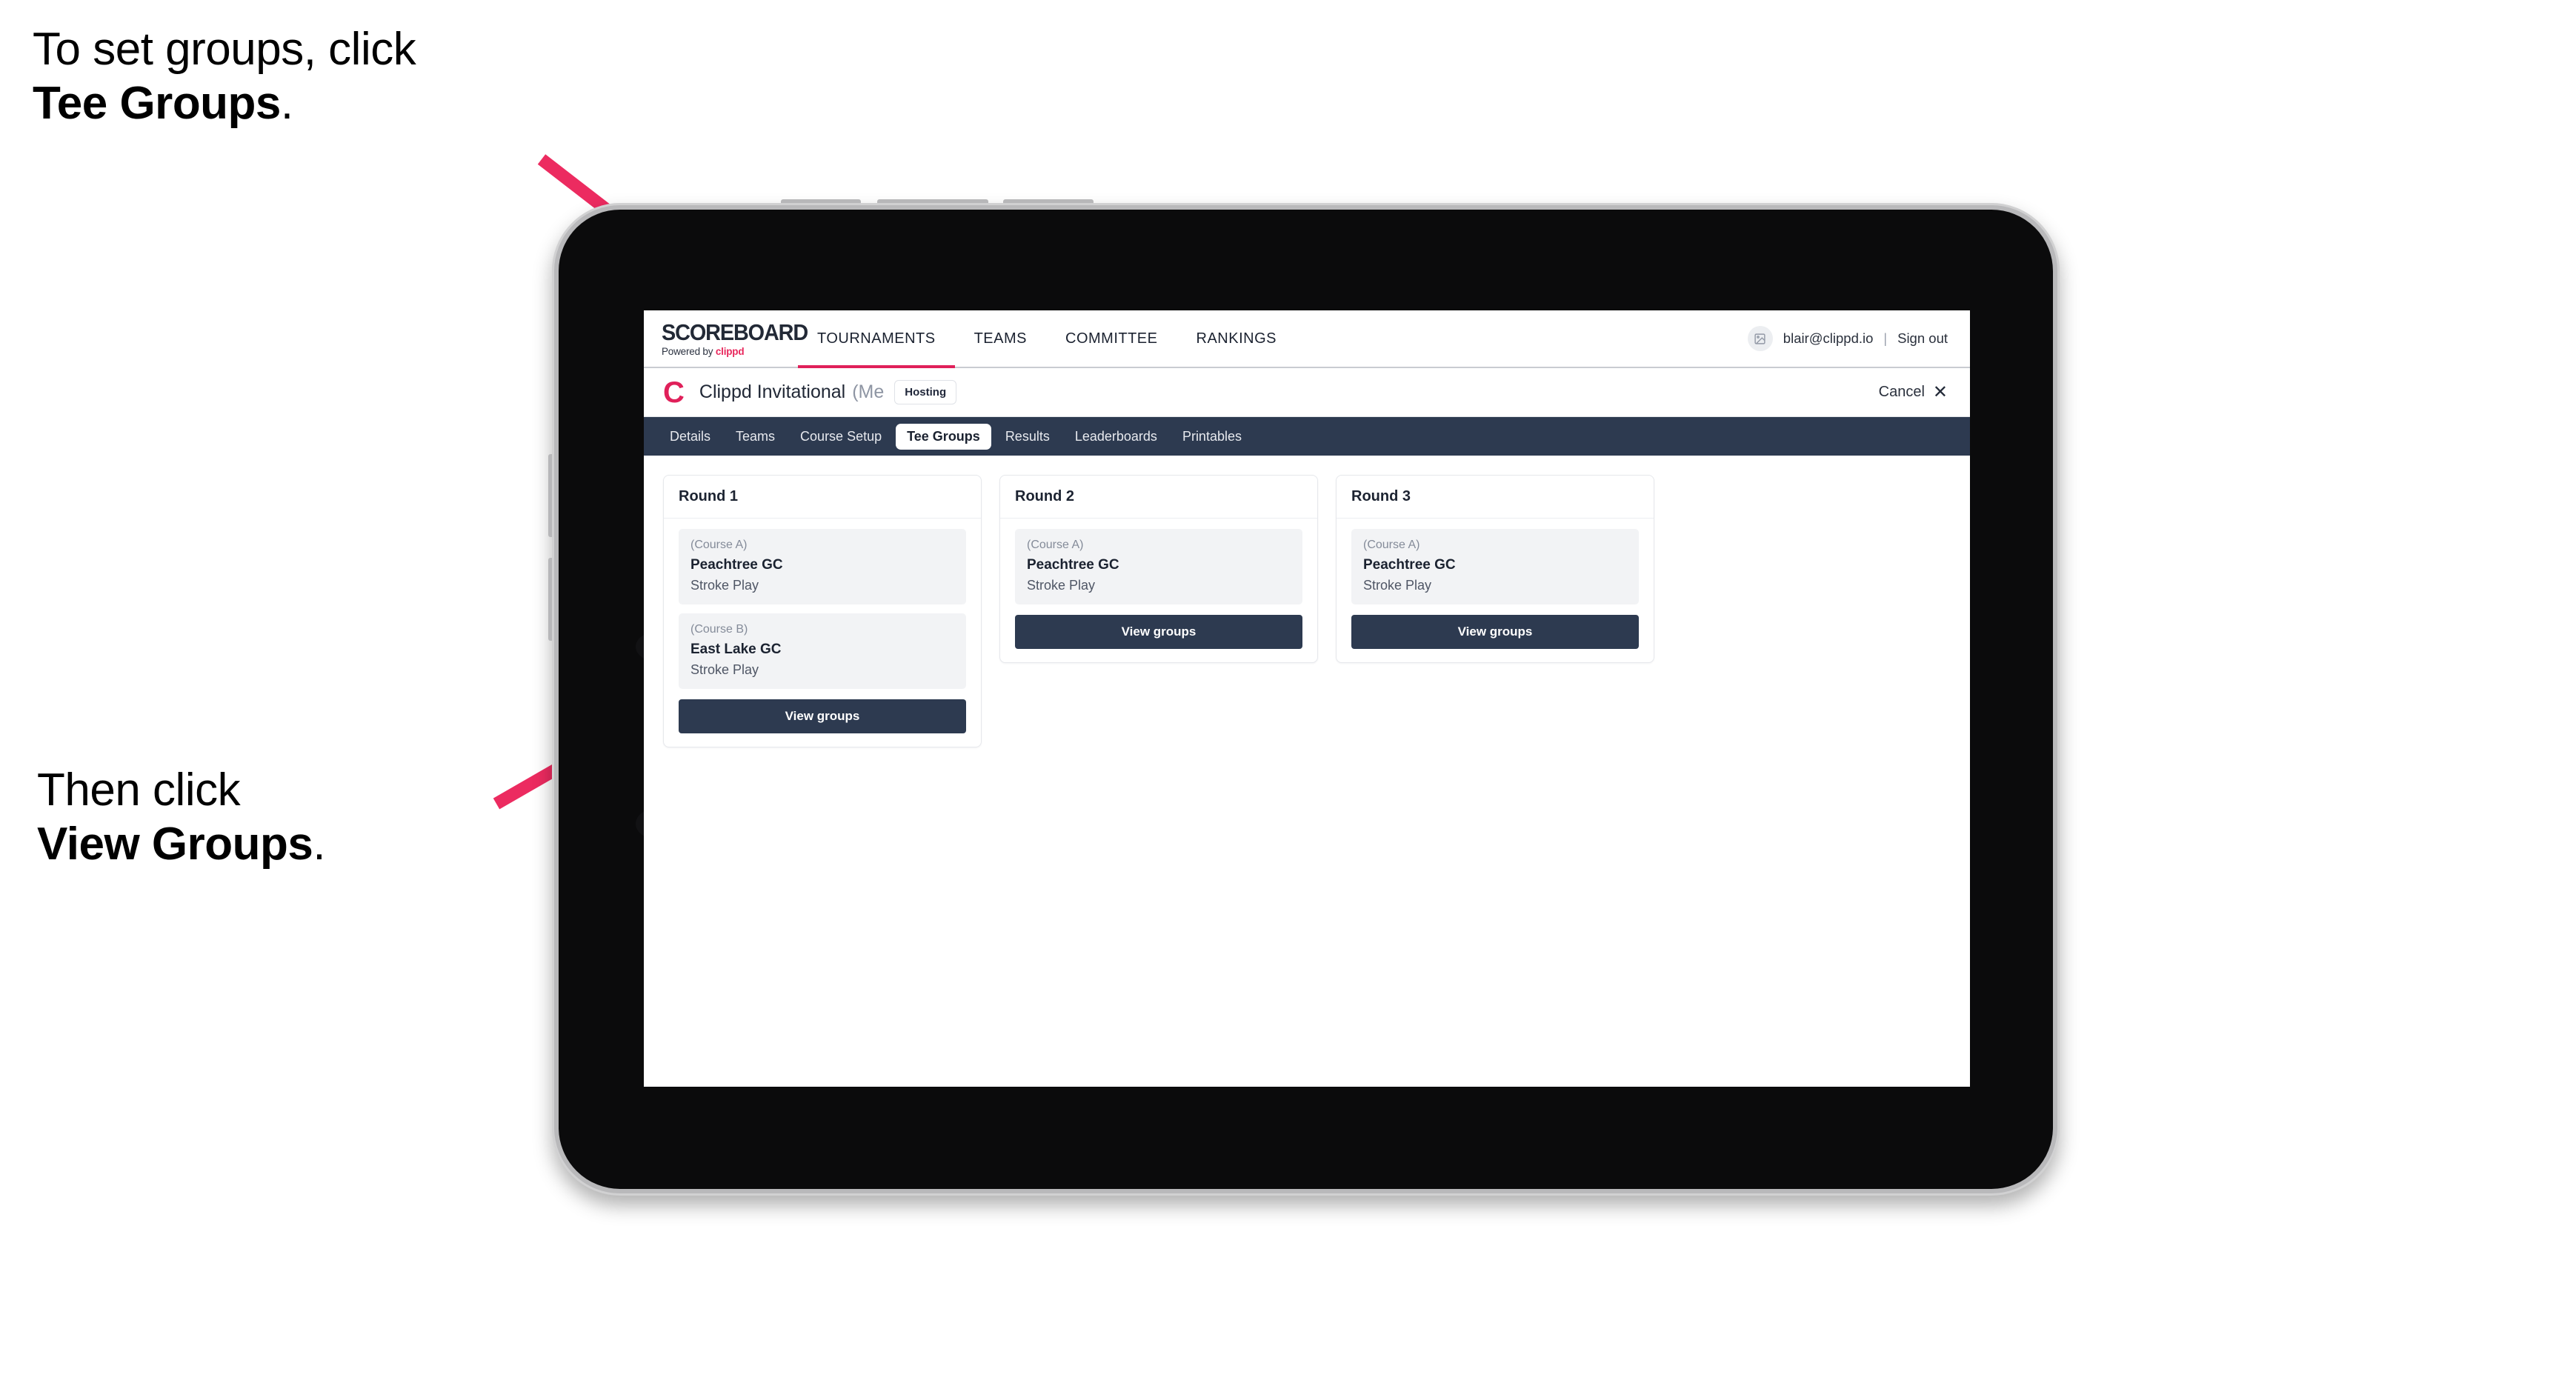  Describe the element at coordinates (1158, 497) in the screenshot. I see `round-title: Round 2` at that location.